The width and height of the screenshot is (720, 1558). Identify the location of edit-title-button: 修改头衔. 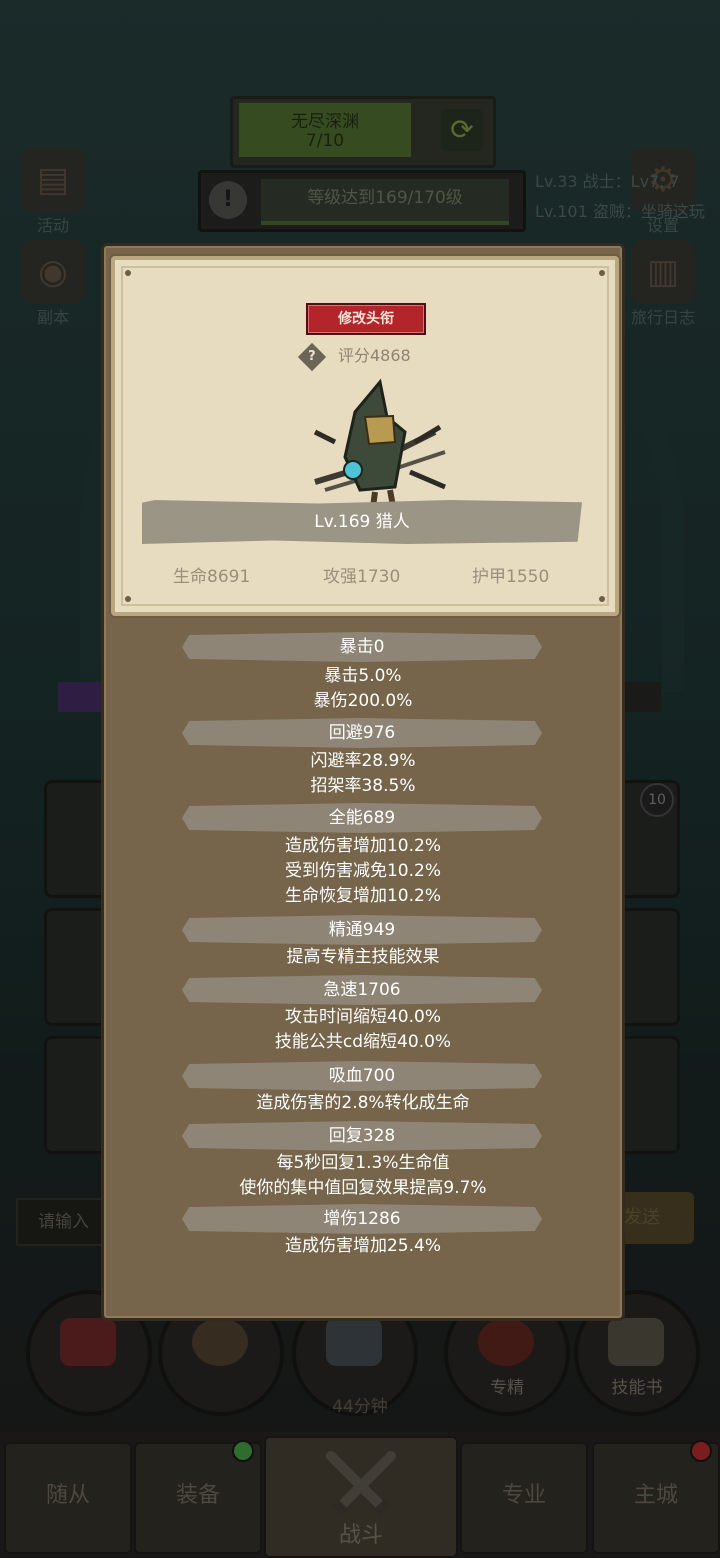
(366, 319).